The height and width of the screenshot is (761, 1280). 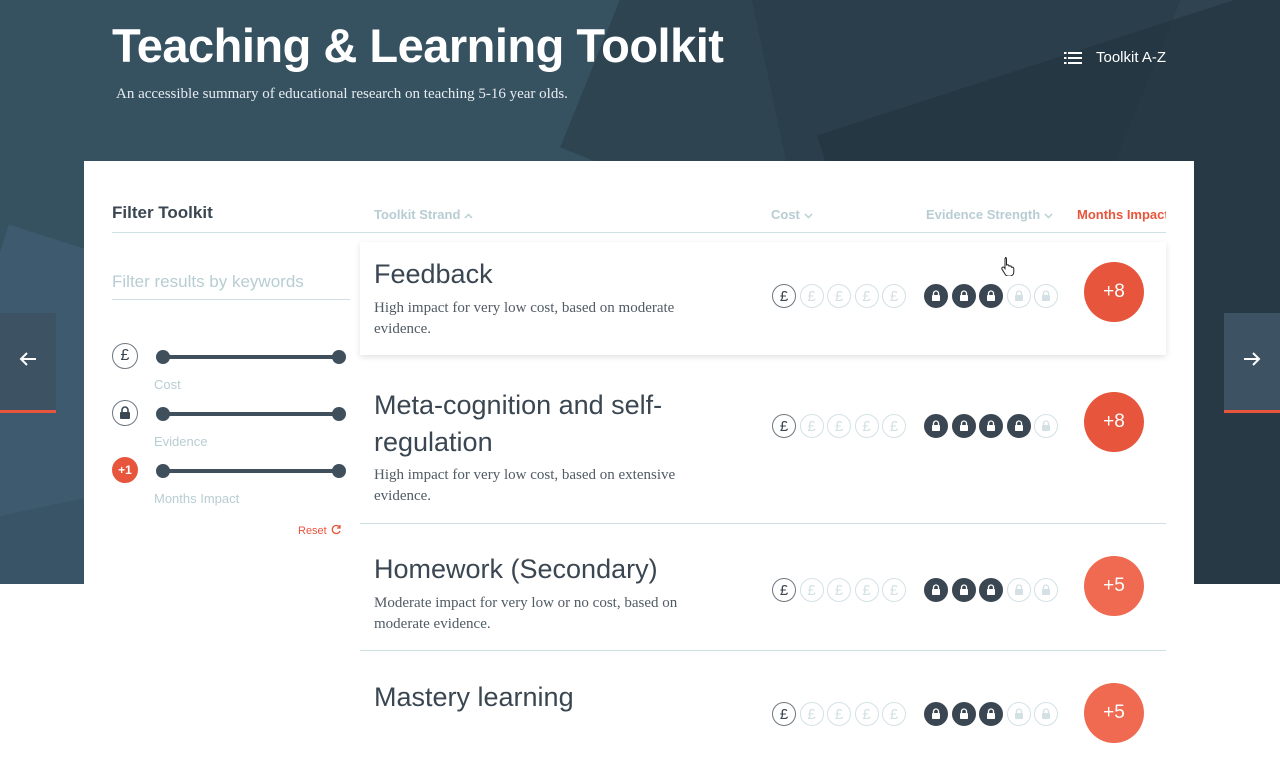 I want to click on sort-cost: Cost, so click(x=792, y=214).